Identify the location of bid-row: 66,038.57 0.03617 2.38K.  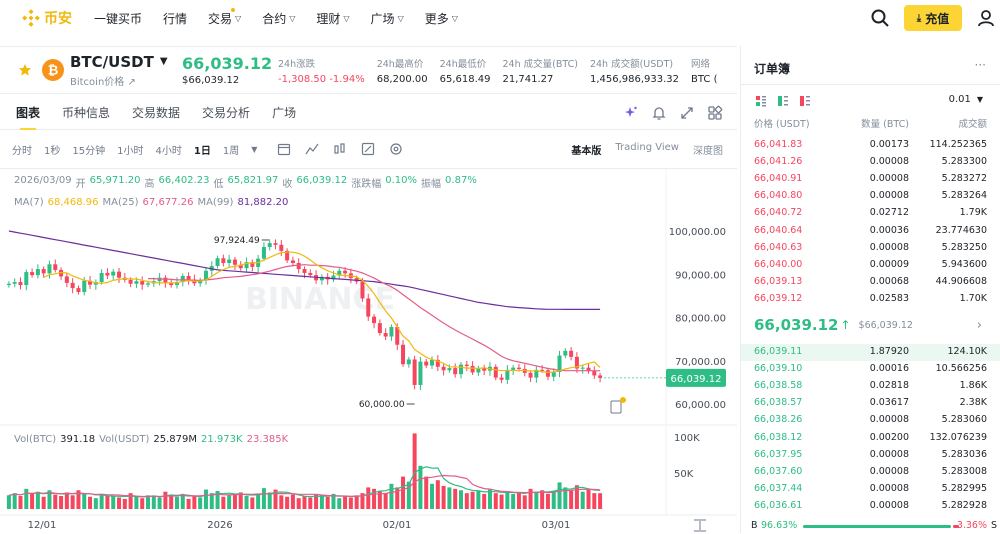
(870, 403).